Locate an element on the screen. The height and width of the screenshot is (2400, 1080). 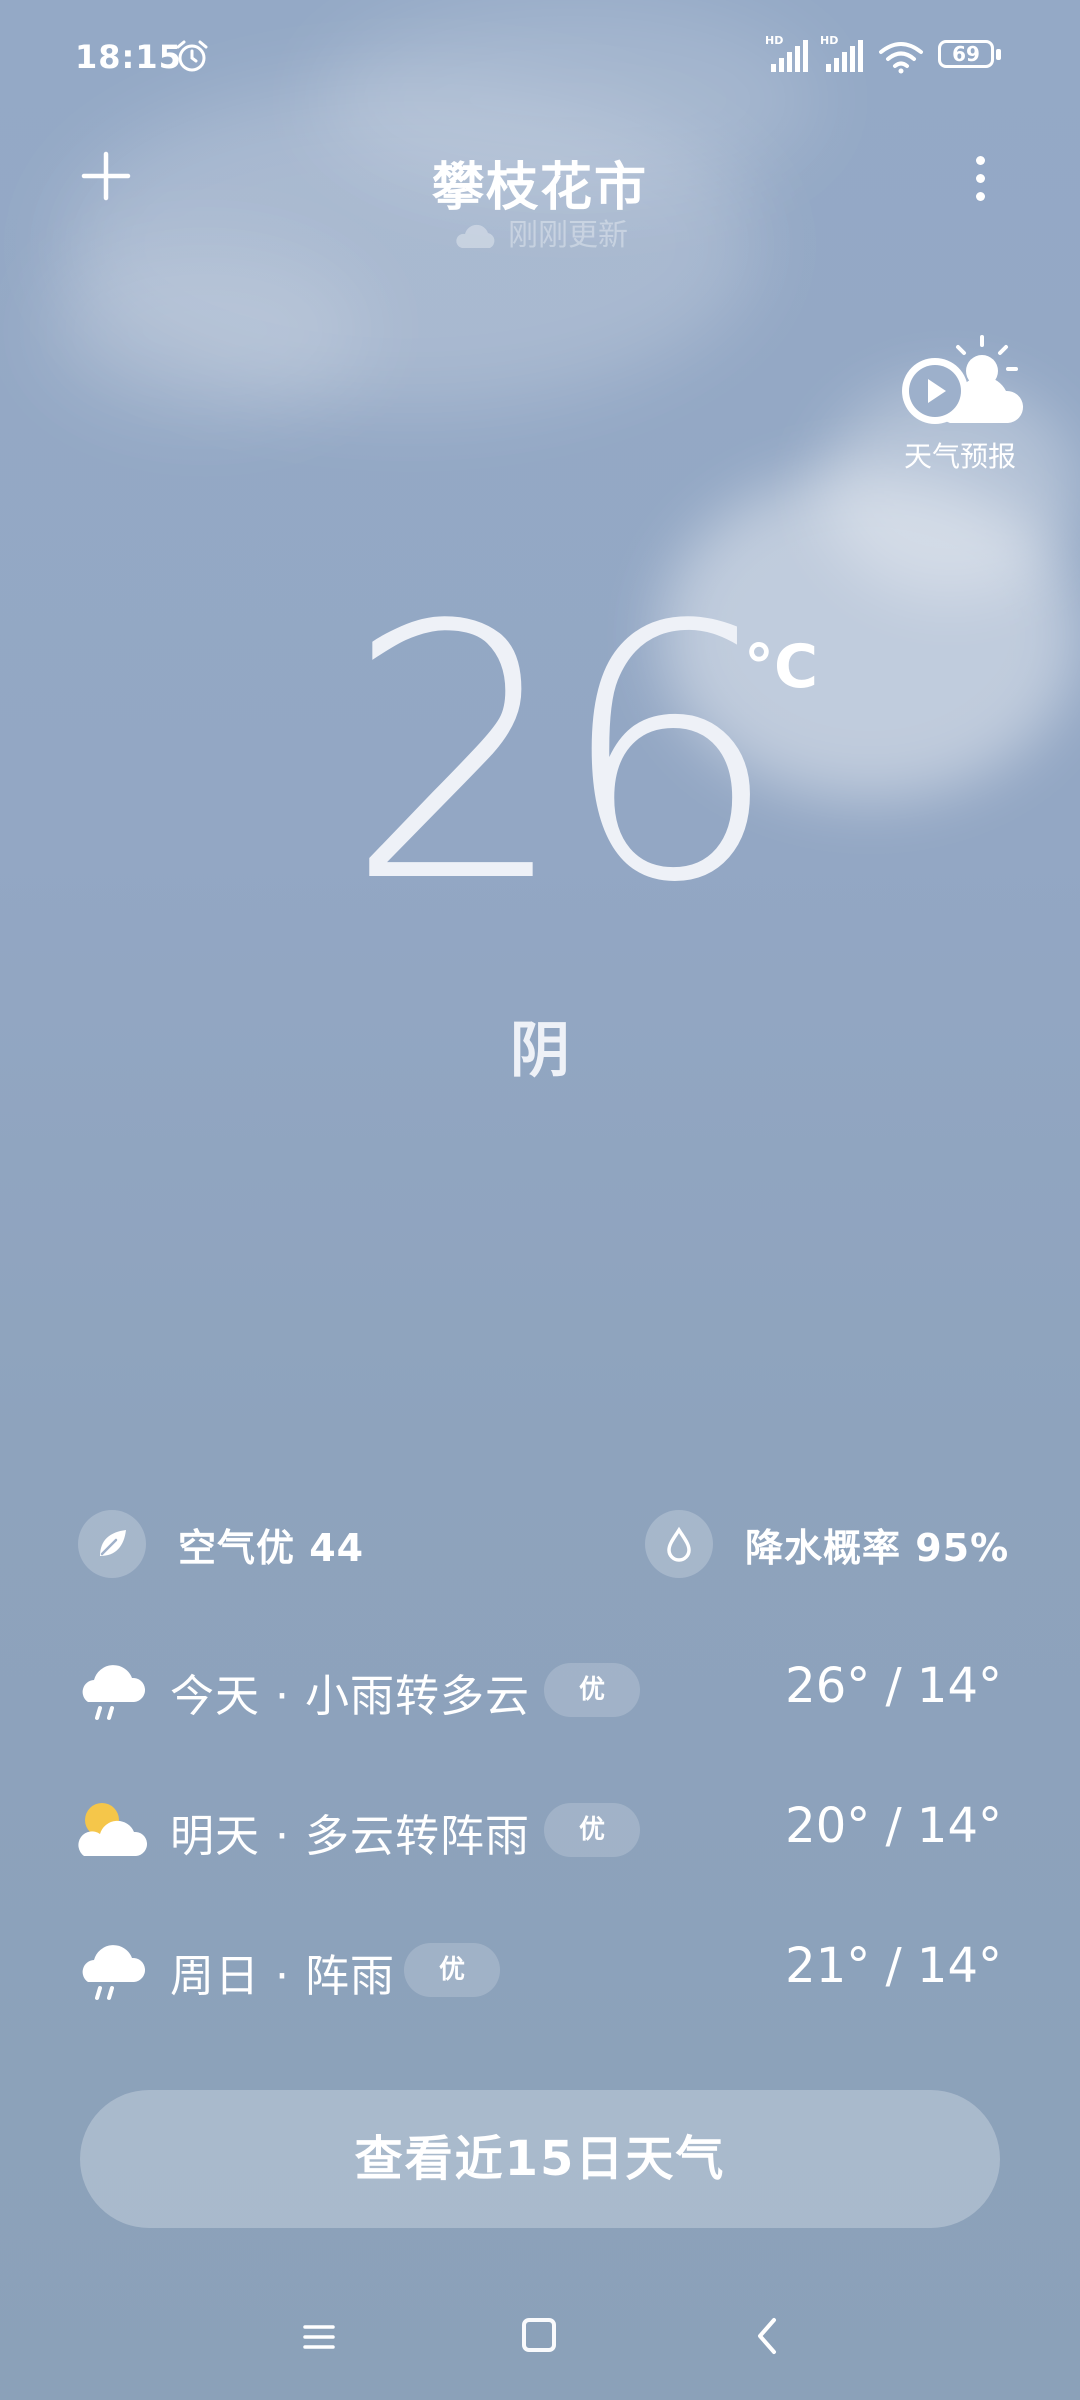
battery-level: 69 is located at coordinates (966, 54).